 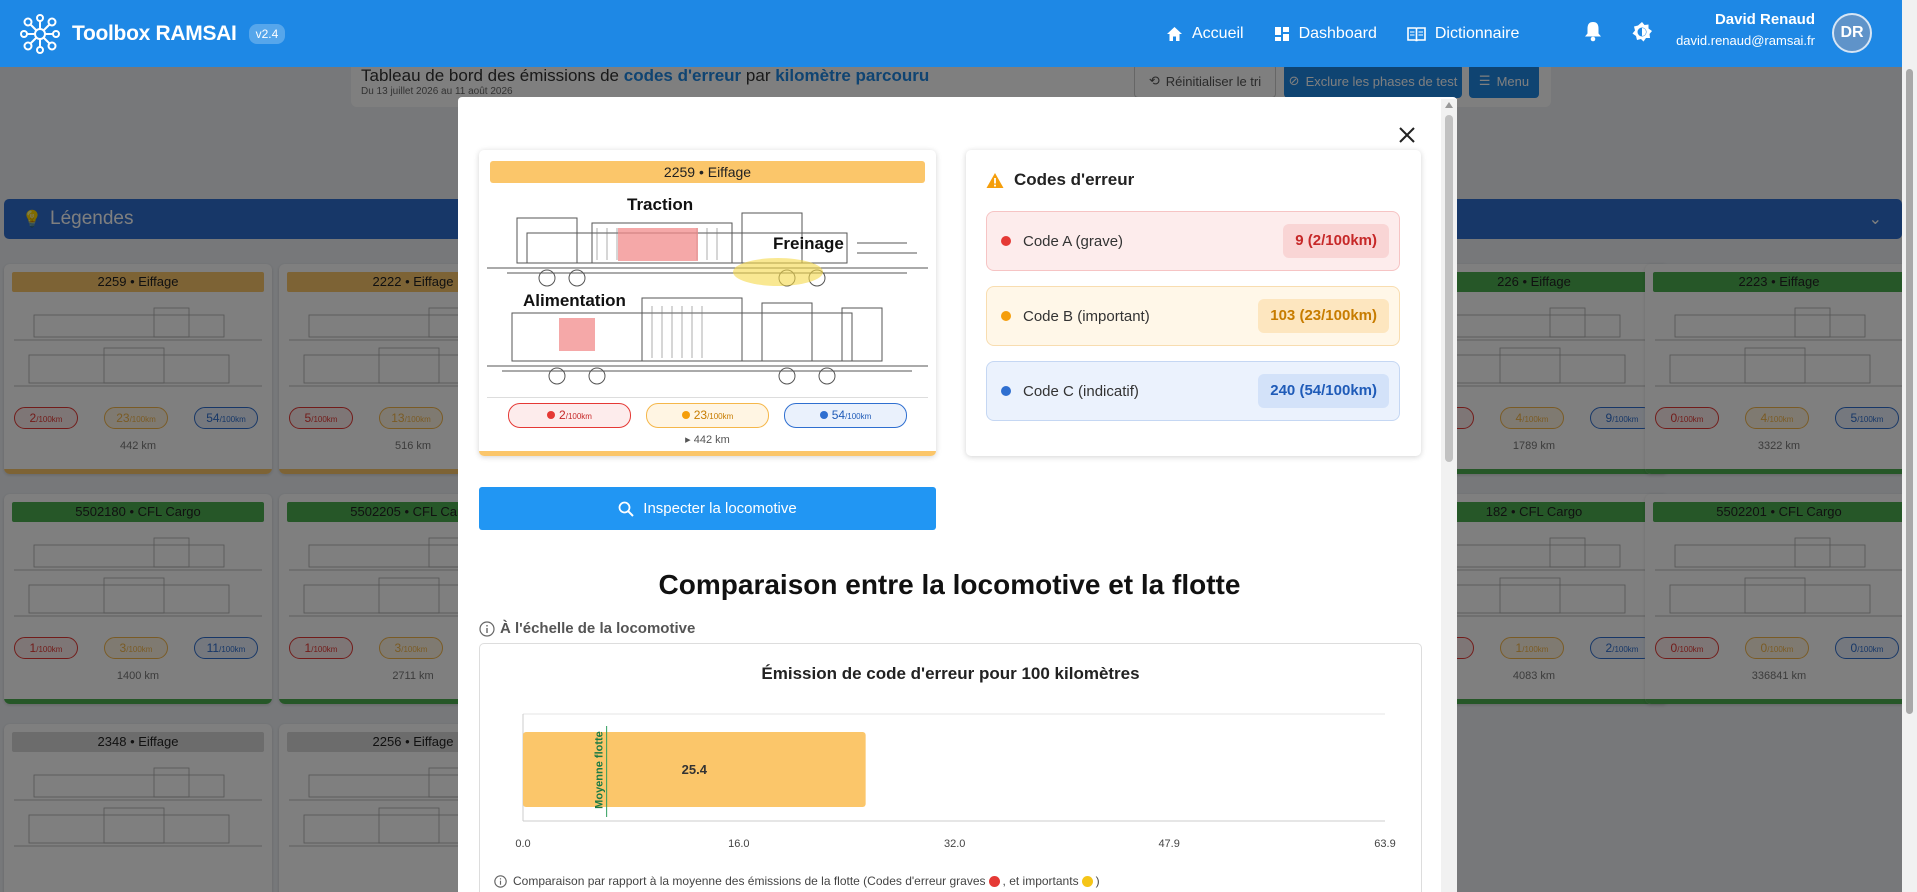 I want to click on app-name: Toolbox RAMSAI, so click(x=154, y=33).